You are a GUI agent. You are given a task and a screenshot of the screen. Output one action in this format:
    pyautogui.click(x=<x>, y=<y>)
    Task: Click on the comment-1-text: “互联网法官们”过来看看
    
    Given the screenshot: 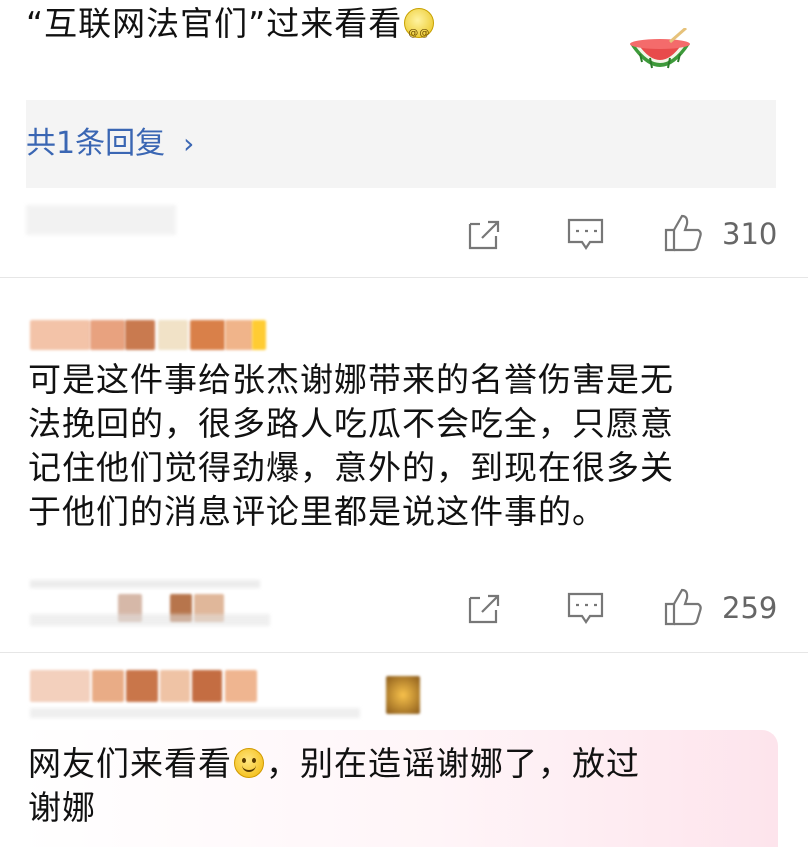 What is the action you would take?
    pyautogui.click(x=230, y=29)
    